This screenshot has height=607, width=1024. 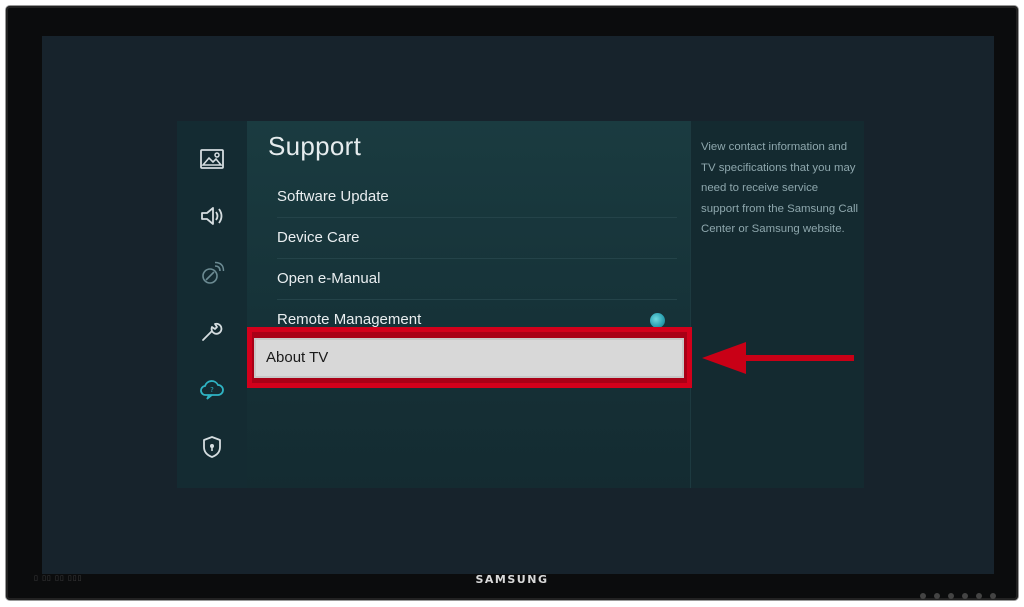 What do you see at coordinates (212, 159) in the screenshot?
I see `picture-icon` at bounding box center [212, 159].